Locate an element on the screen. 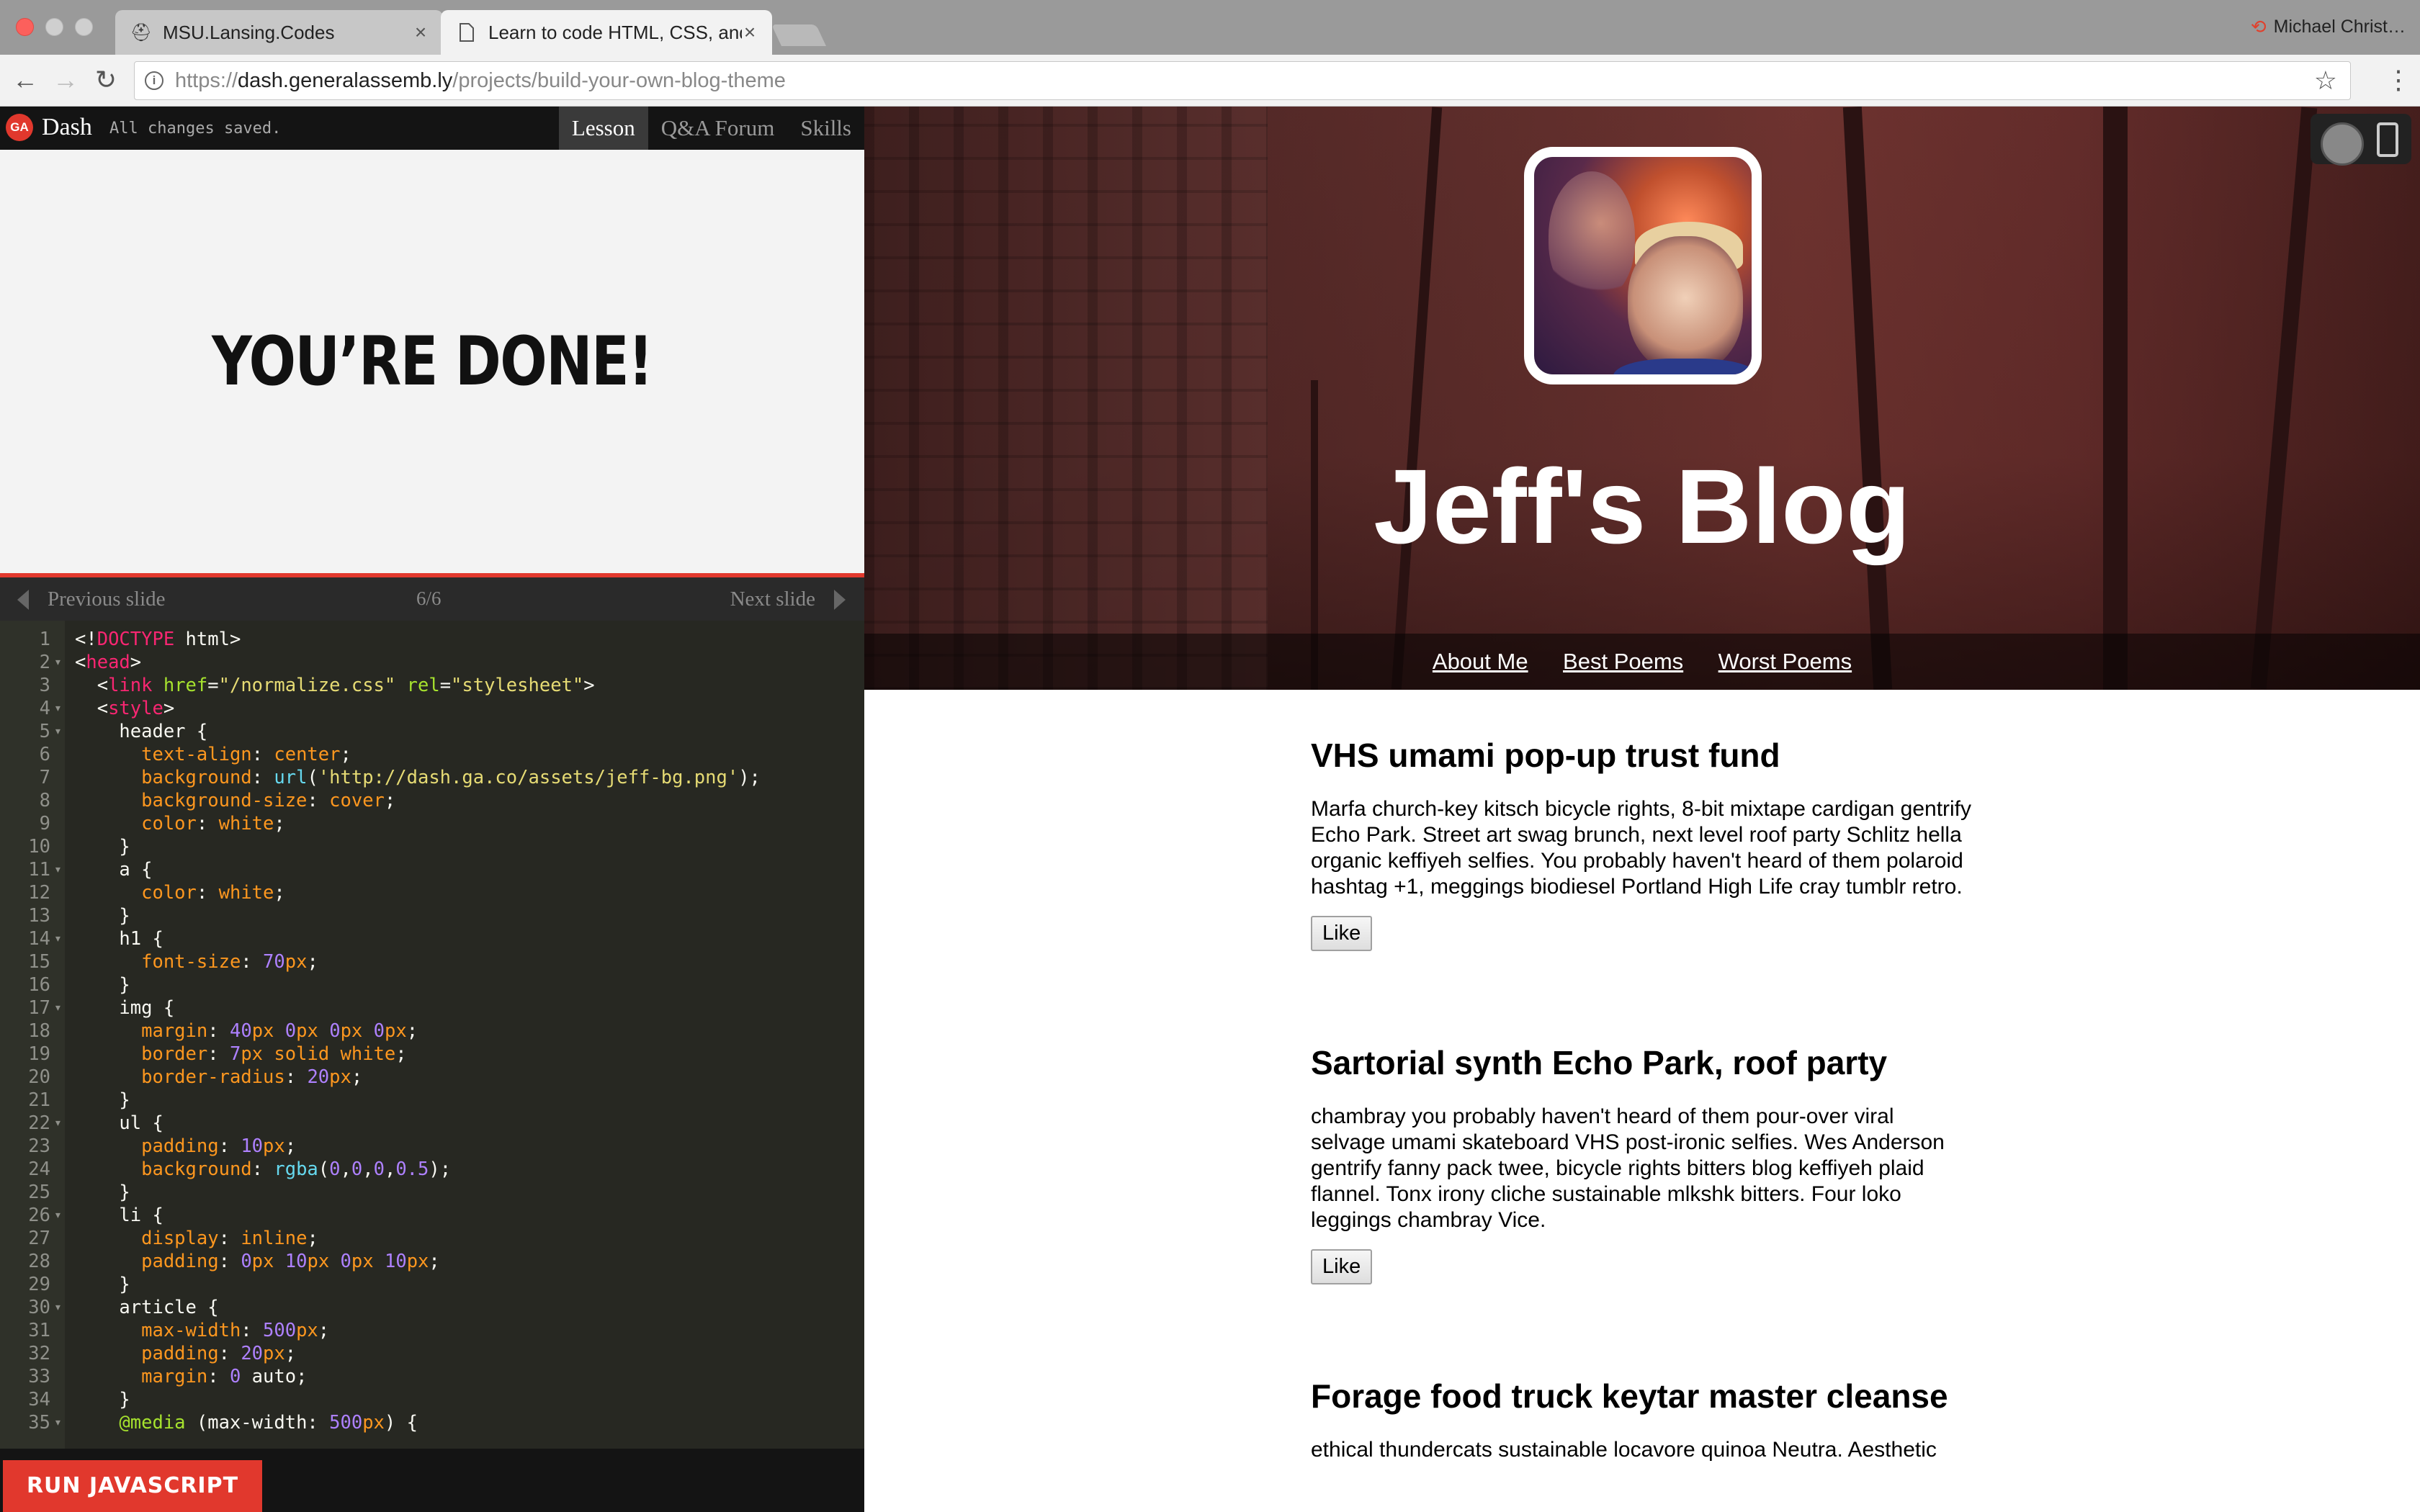  line-number: 19 is located at coordinates (39, 1054).